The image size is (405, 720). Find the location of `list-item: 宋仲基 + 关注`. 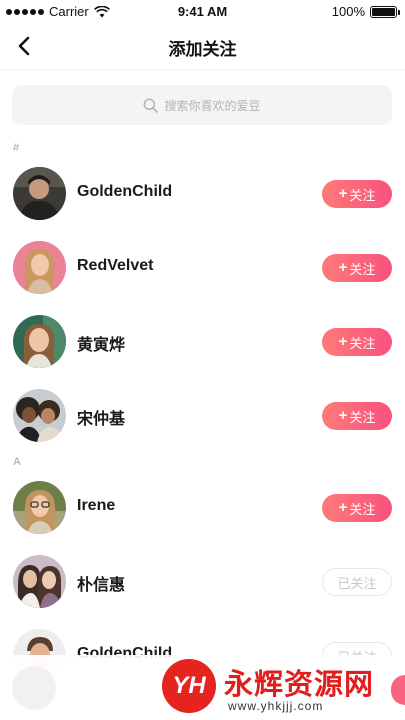

list-item: 宋仲基 + 关注 is located at coordinates (202, 416).